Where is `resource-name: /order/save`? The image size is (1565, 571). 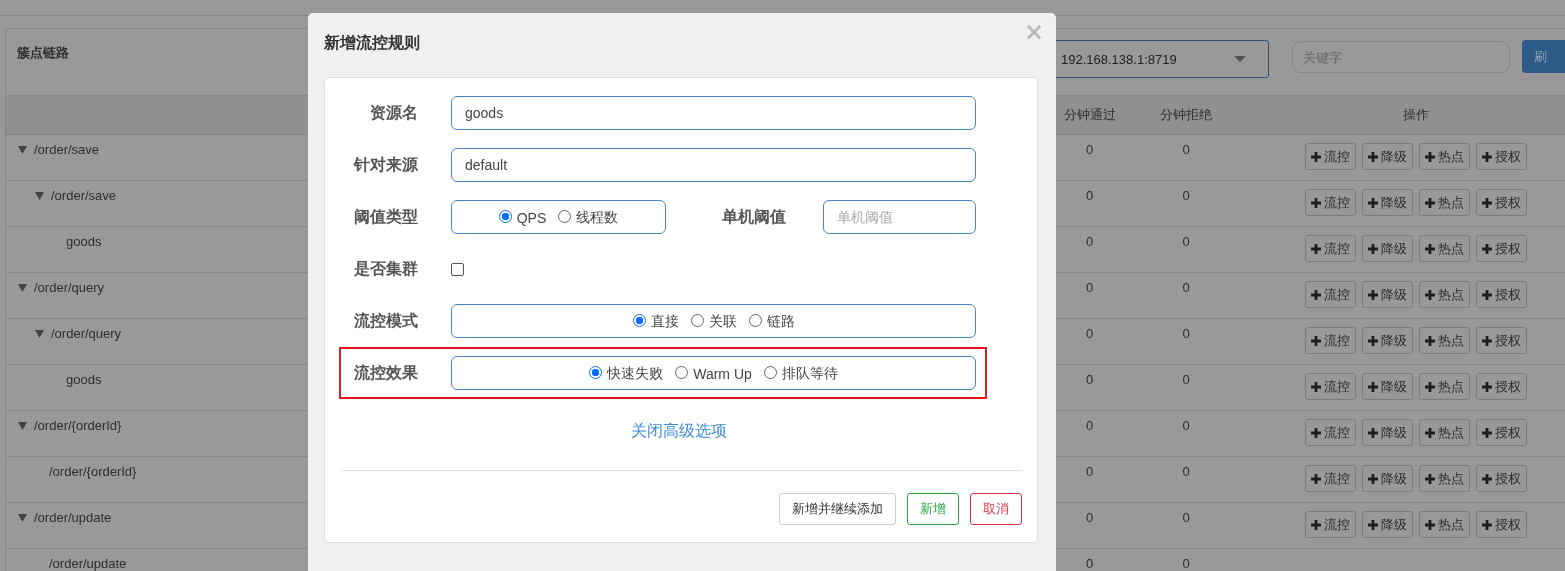
resource-name: /order/save is located at coordinates (67, 149).